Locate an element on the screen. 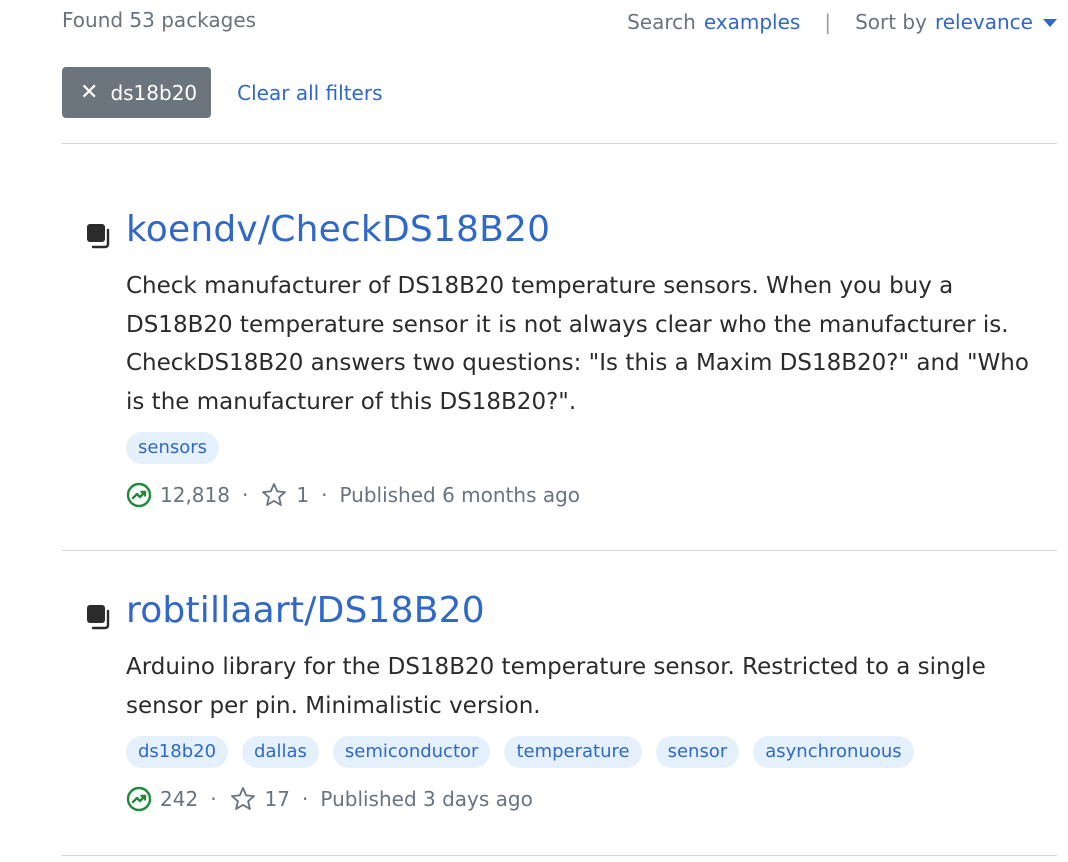 The height and width of the screenshot is (862, 1068). search-label: Search is located at coordinates (661, 22).